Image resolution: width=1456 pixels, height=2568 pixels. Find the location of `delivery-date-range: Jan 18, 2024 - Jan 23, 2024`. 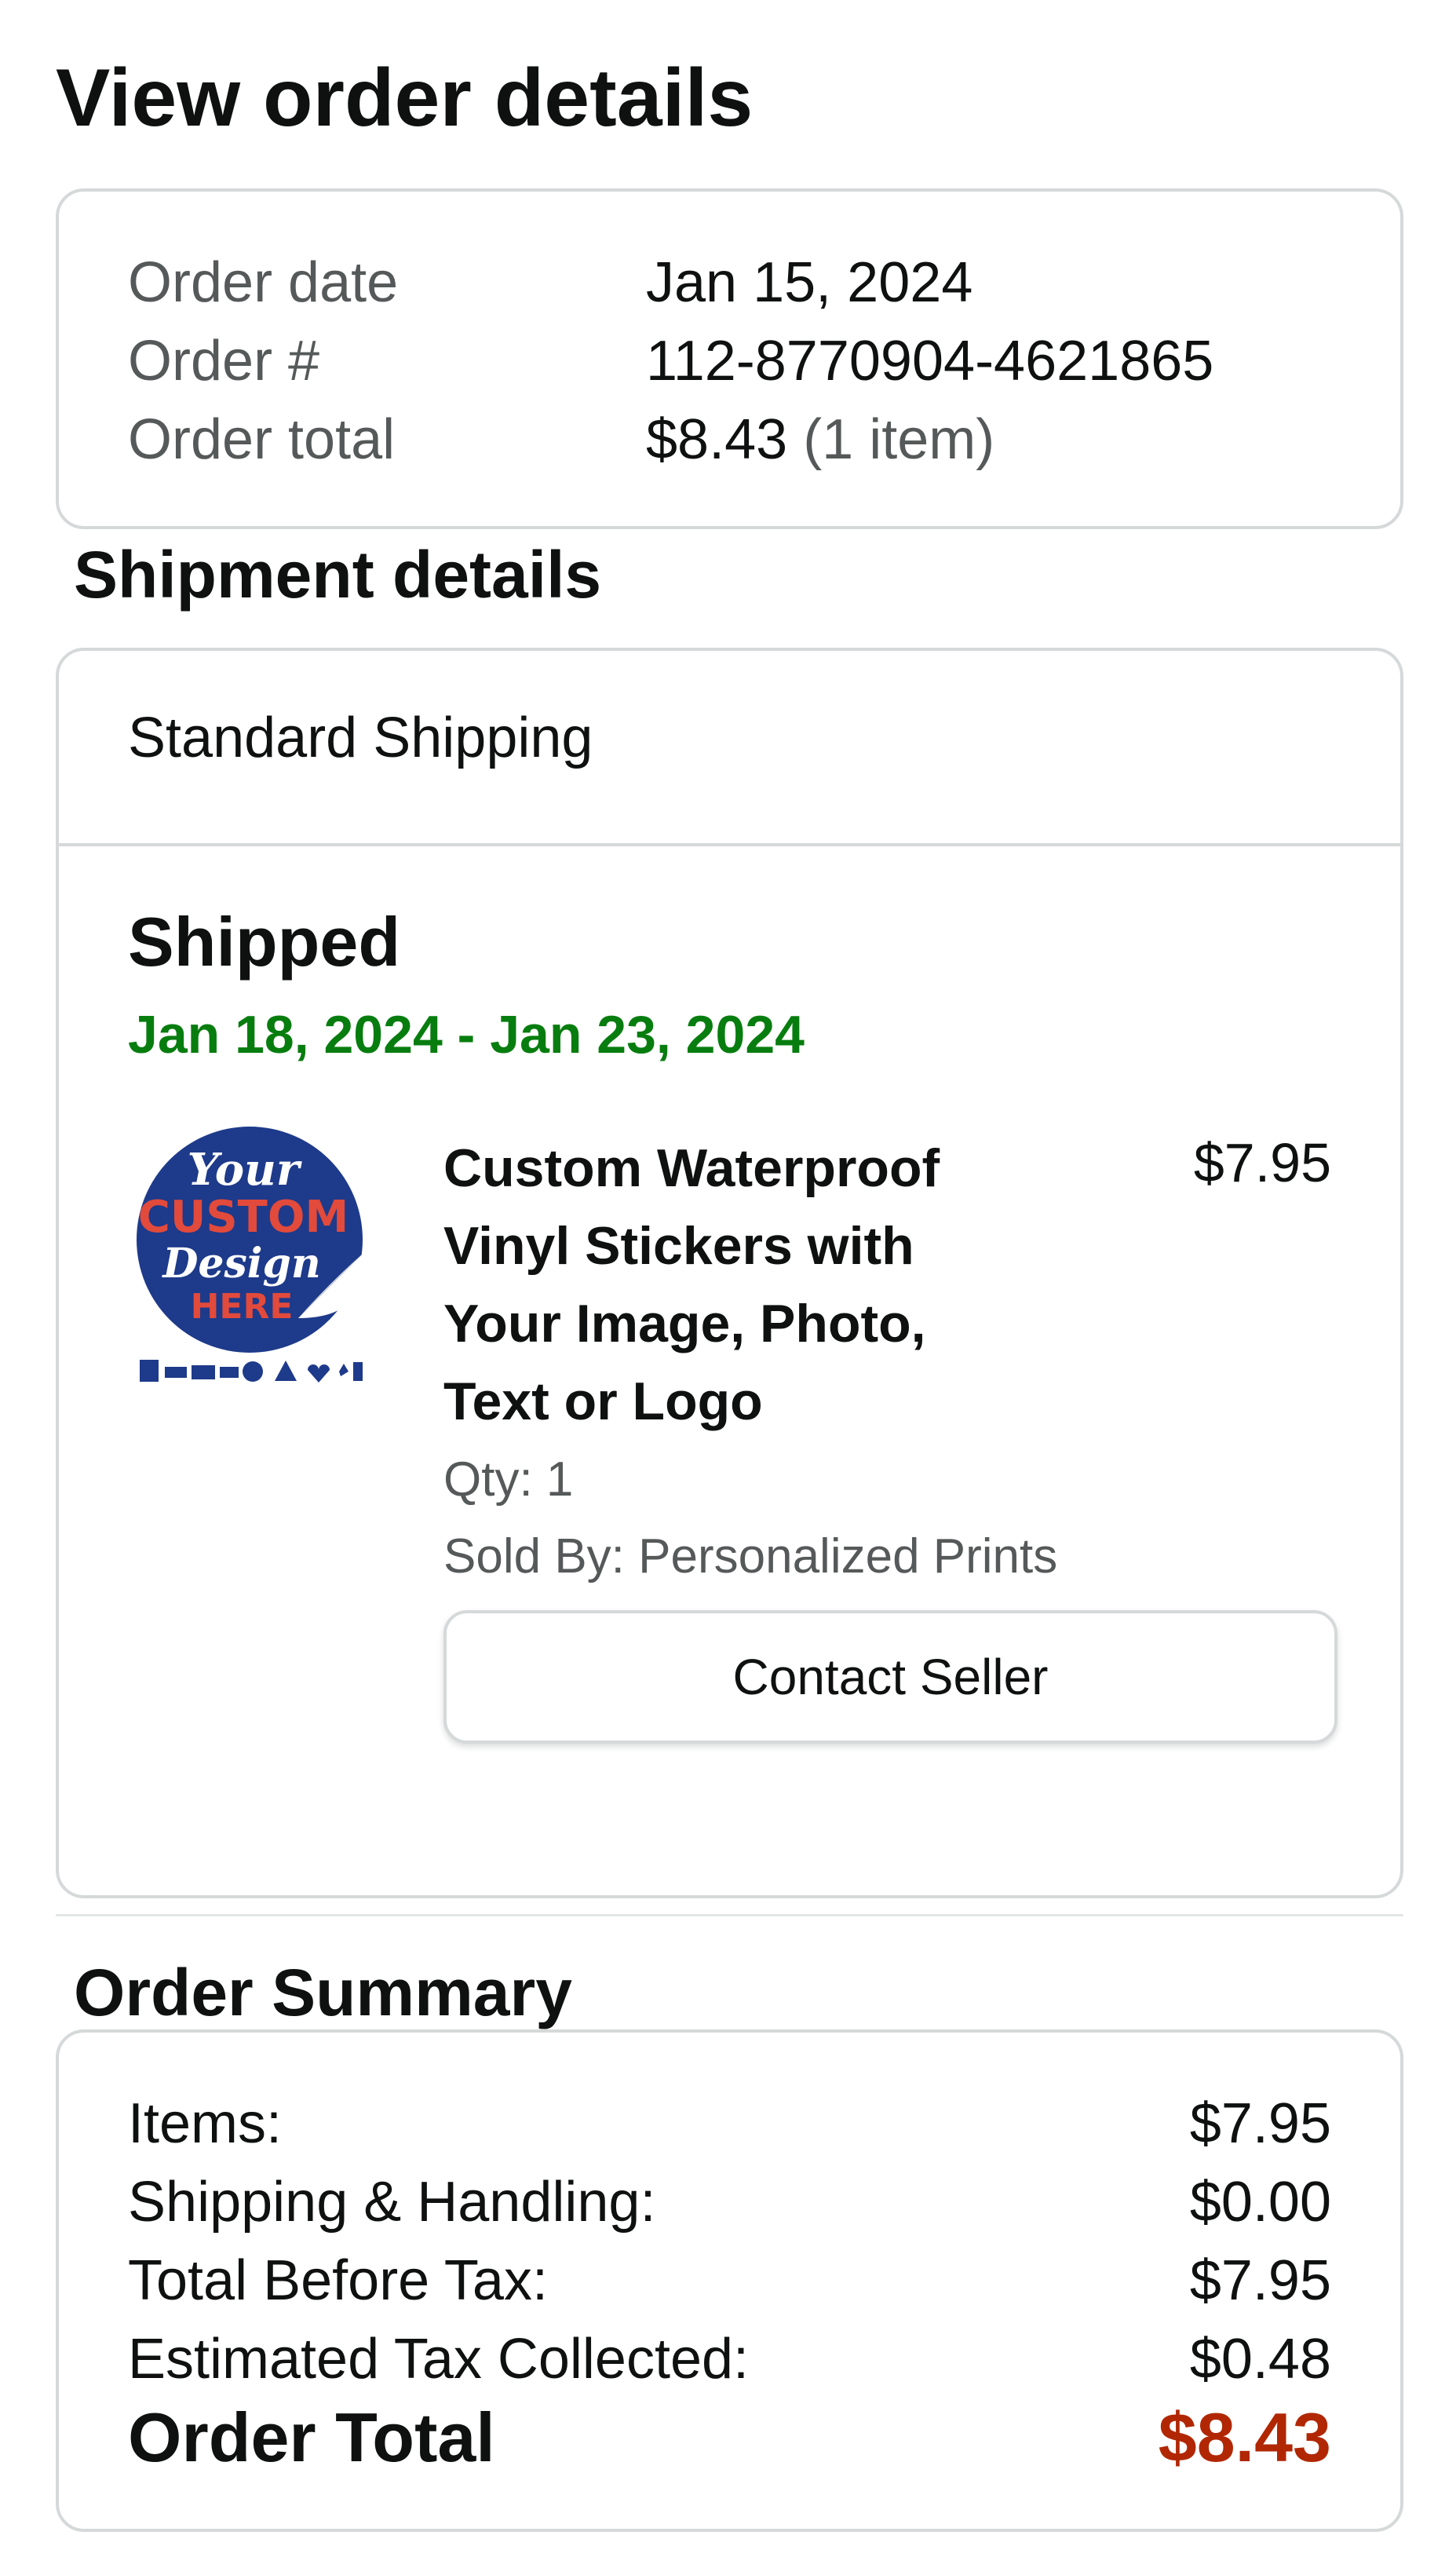

delivery-date-range: Jan 18, 2024 - Jan 23, 2024 is located at coordinates (466, 1035).